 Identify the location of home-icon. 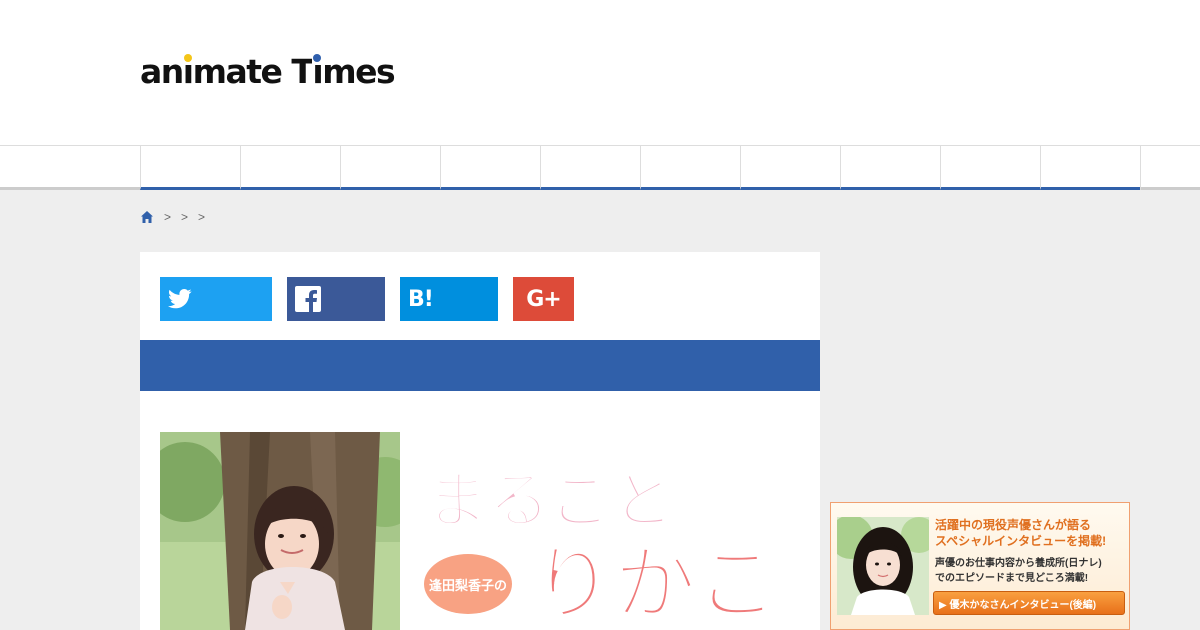
(147, 217).